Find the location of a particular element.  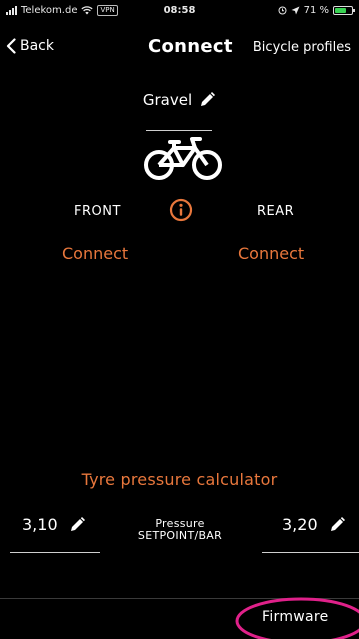

highlight-circle-annotation is located at coordinates (297, 618).